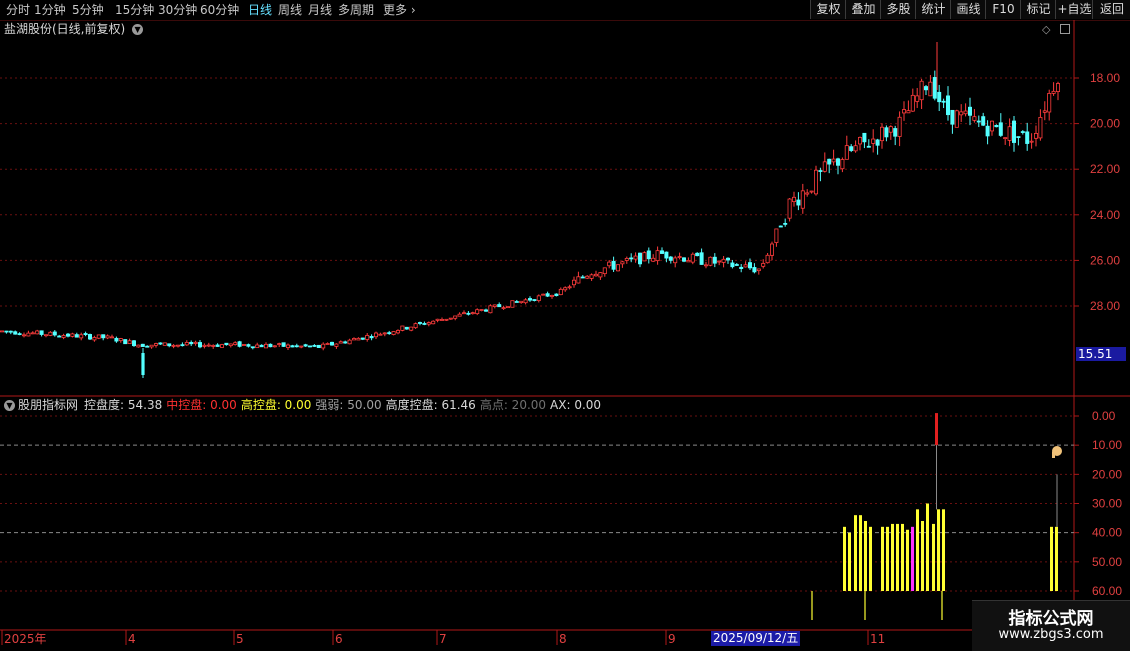  I want to click on price-tick-label: 28.00, so click(1105, 306).